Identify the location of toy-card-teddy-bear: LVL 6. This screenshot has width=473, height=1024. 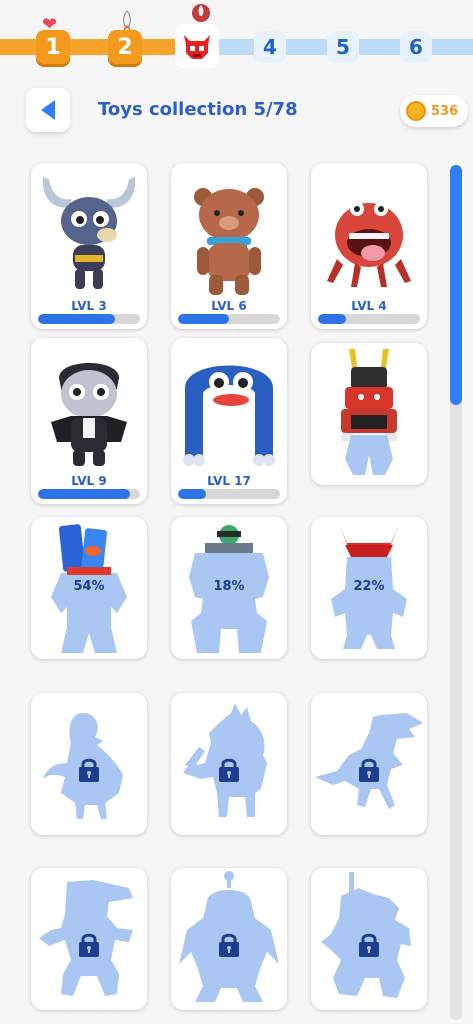
(229, 246).